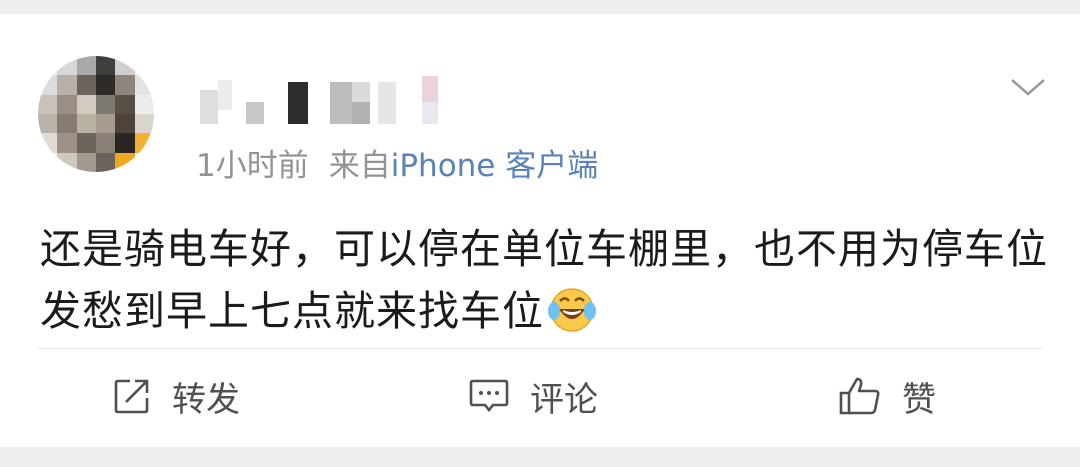  Describe the element at coordinates (96, 114) in the screenshot. I see `avatar` at that location.